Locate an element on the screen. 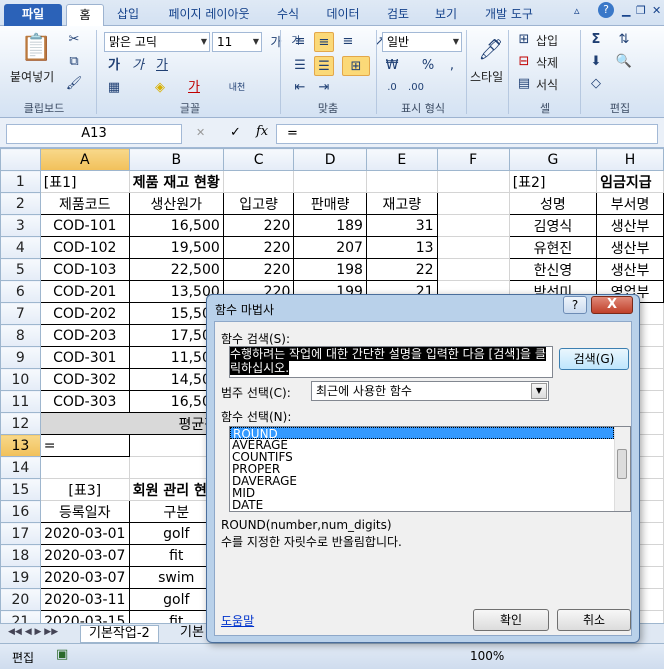  row-header: 8 is located at coordinates (20, 335).